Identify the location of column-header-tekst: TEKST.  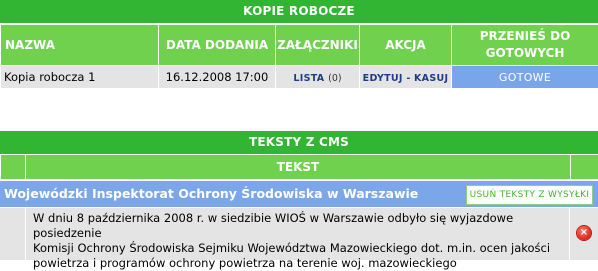
(298, 167).